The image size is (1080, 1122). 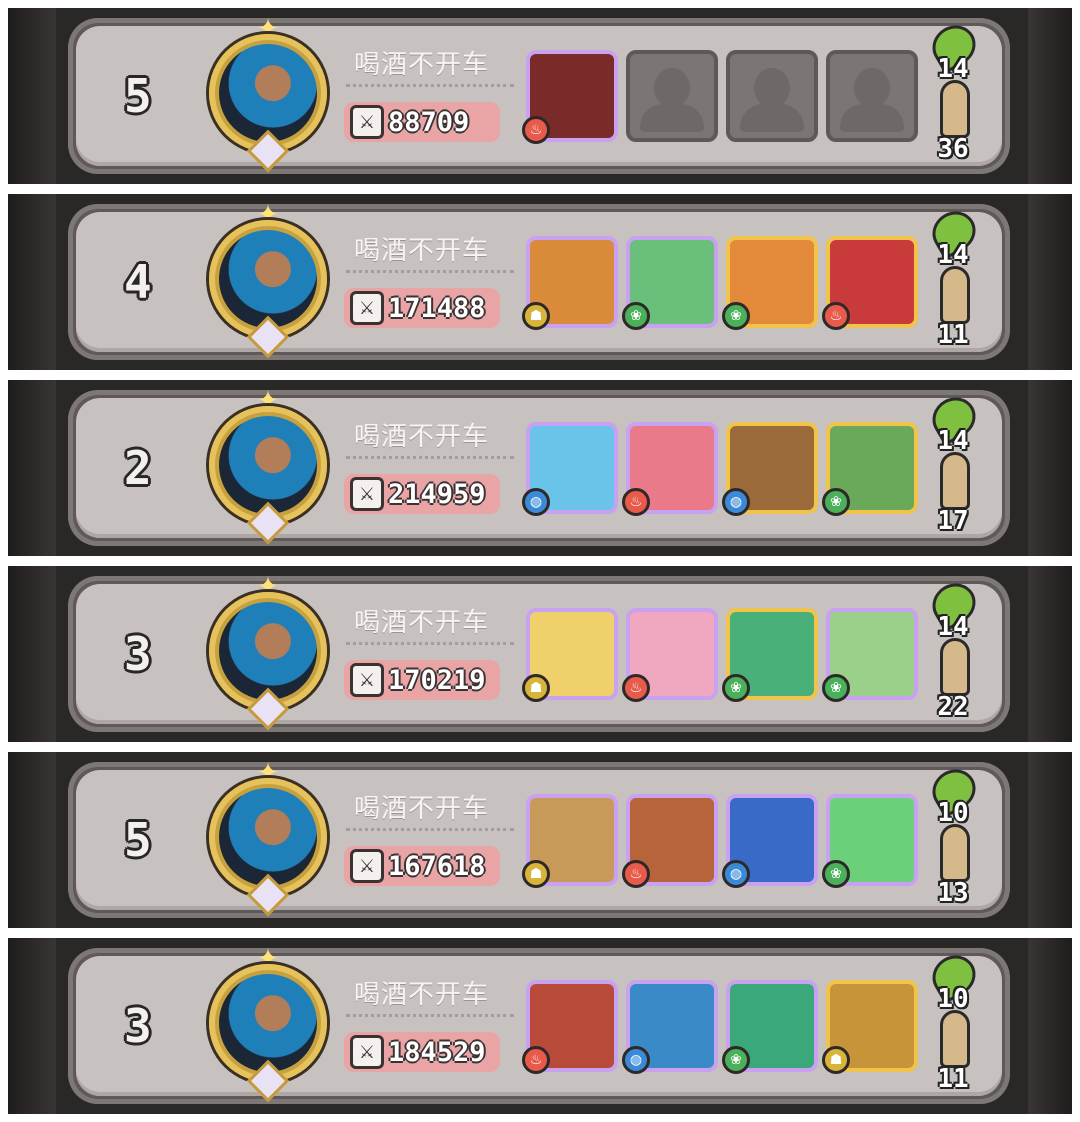 I want to click on wooden-mask-hero: ◍, so click(x=770, y=469).